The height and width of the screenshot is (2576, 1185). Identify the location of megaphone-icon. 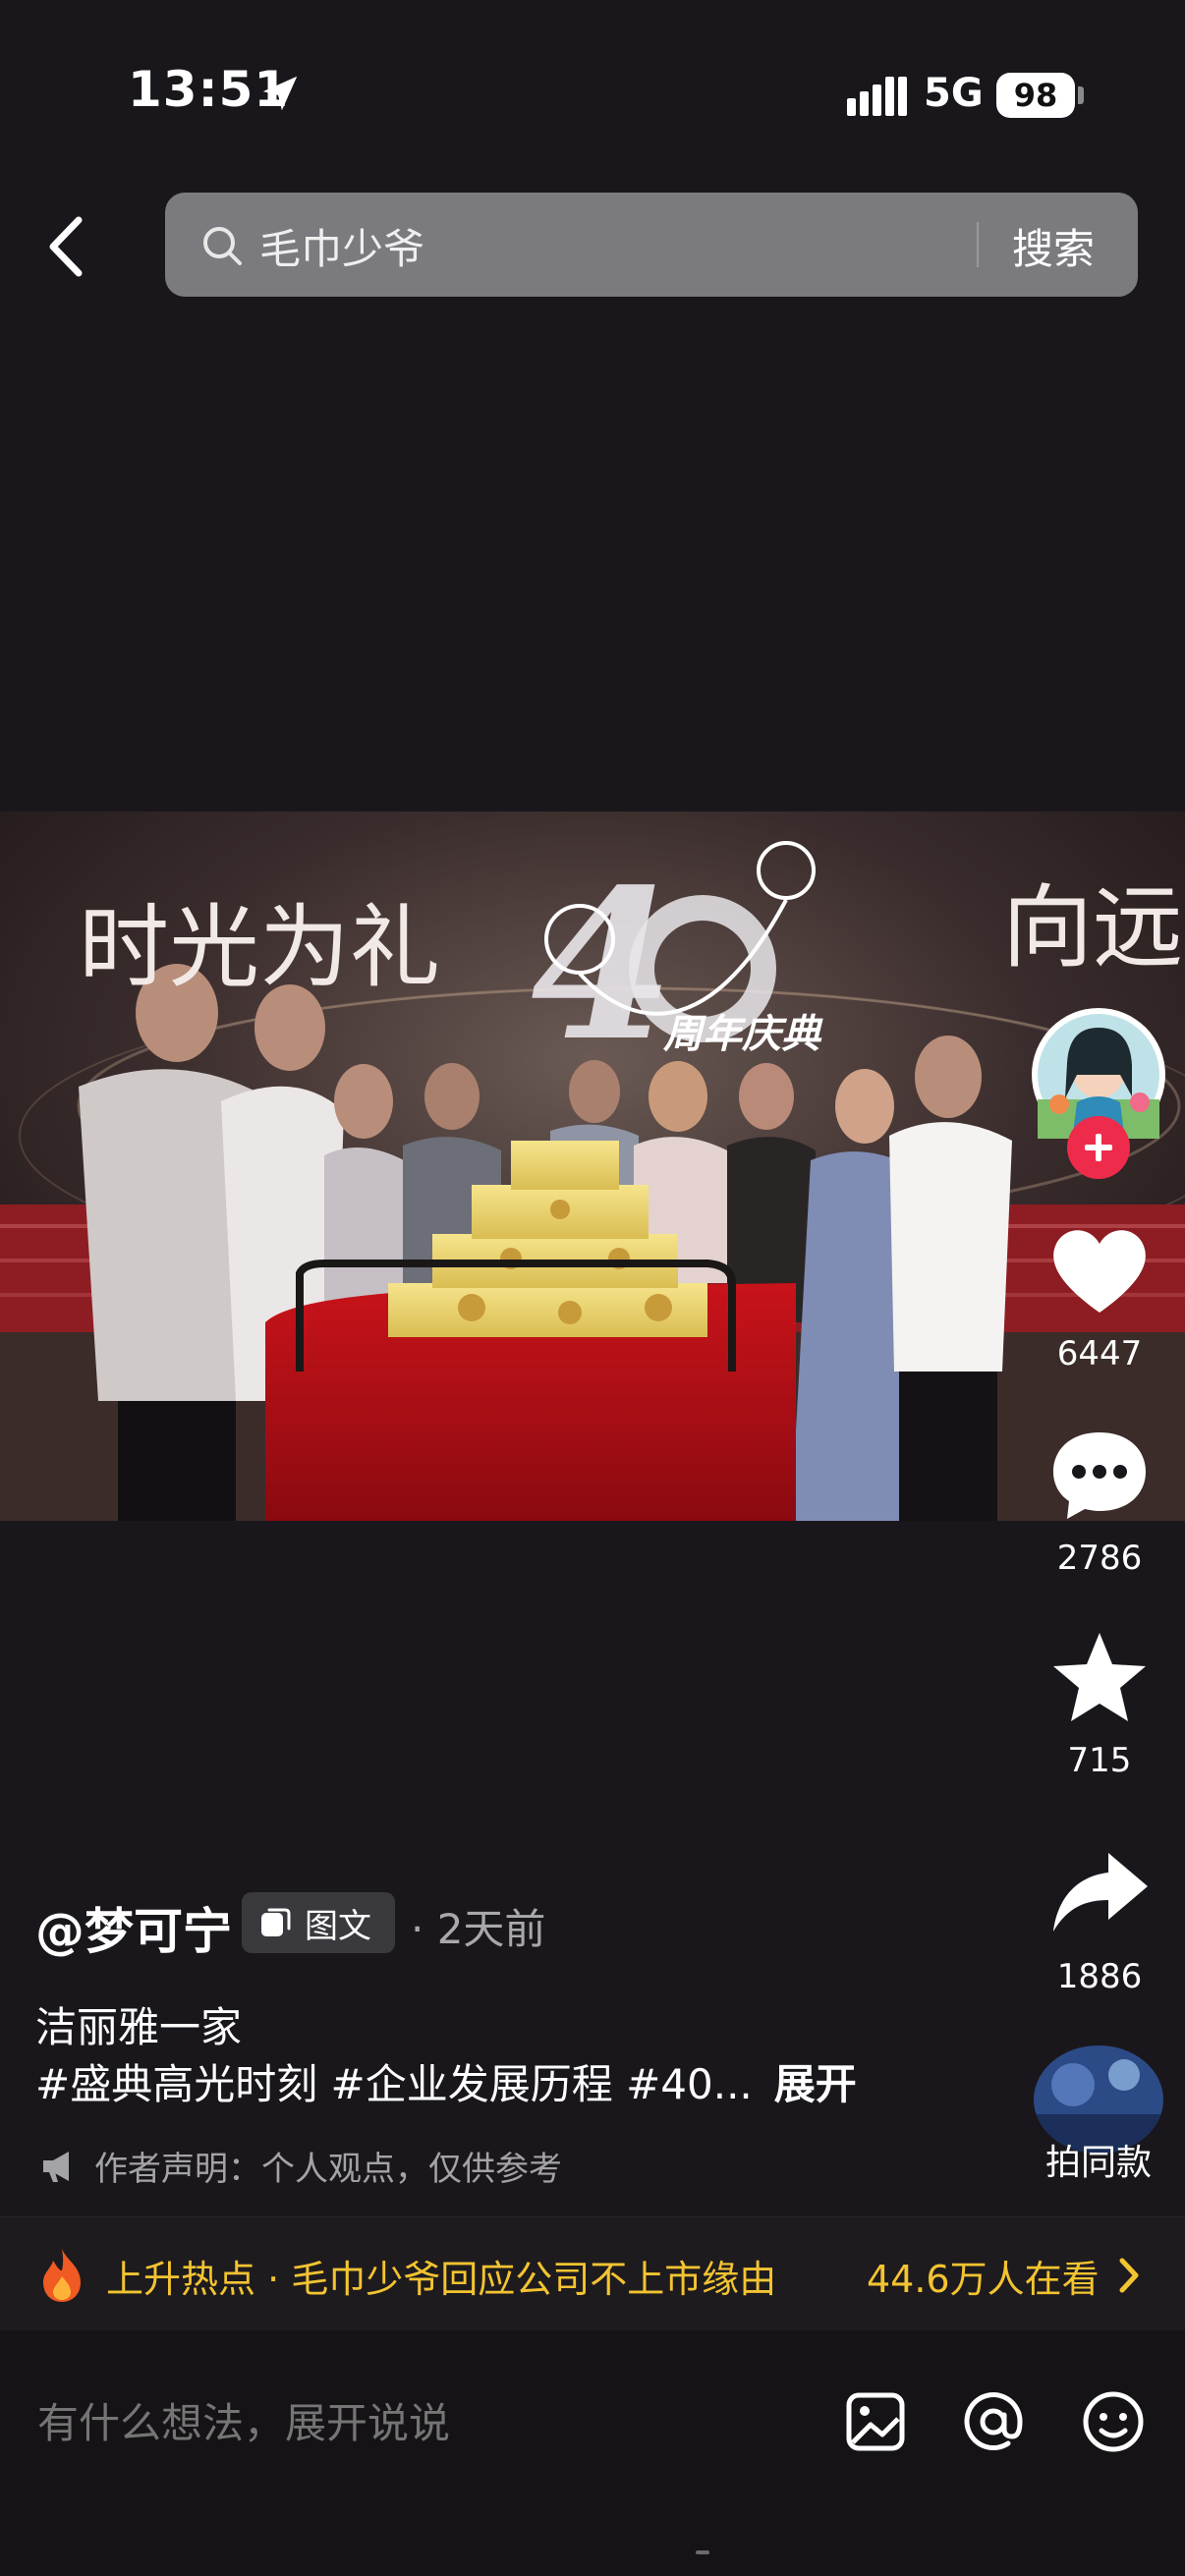
(56, 2166).